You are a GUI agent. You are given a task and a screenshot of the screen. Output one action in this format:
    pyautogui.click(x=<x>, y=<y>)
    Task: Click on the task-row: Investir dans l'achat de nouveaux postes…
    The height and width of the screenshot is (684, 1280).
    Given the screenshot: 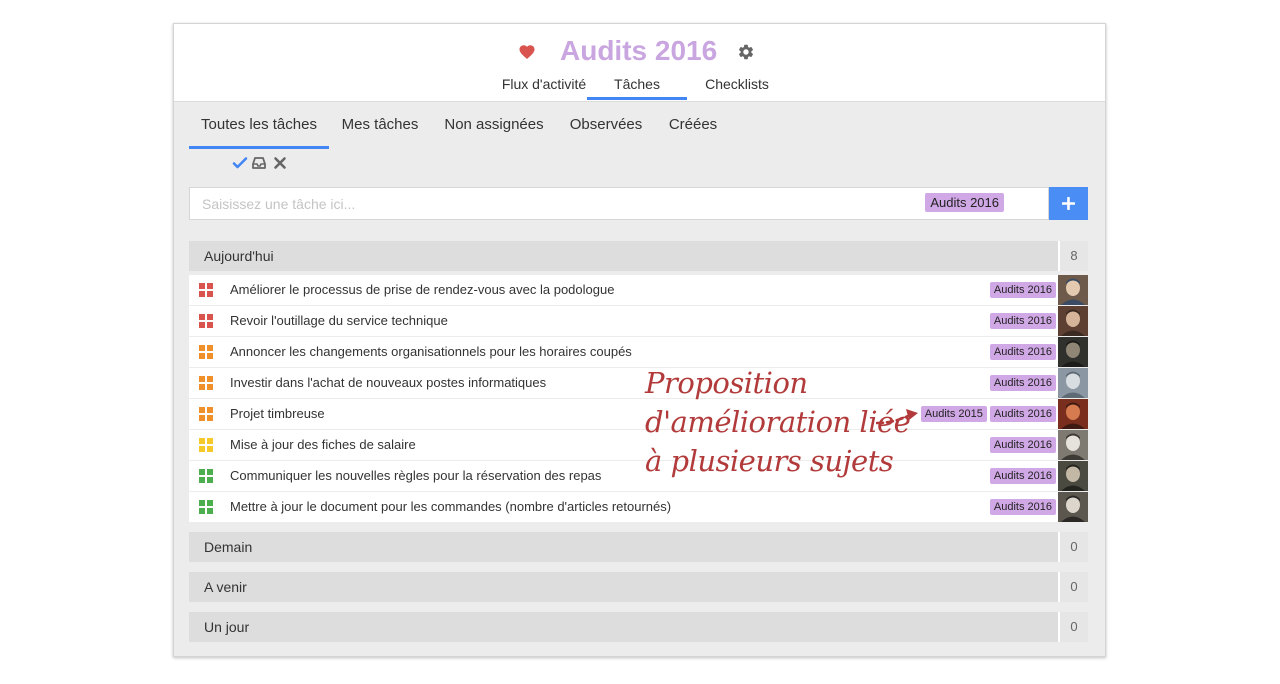 What is the action you would take?
    pyautogui.click(x=638, y=383)
    